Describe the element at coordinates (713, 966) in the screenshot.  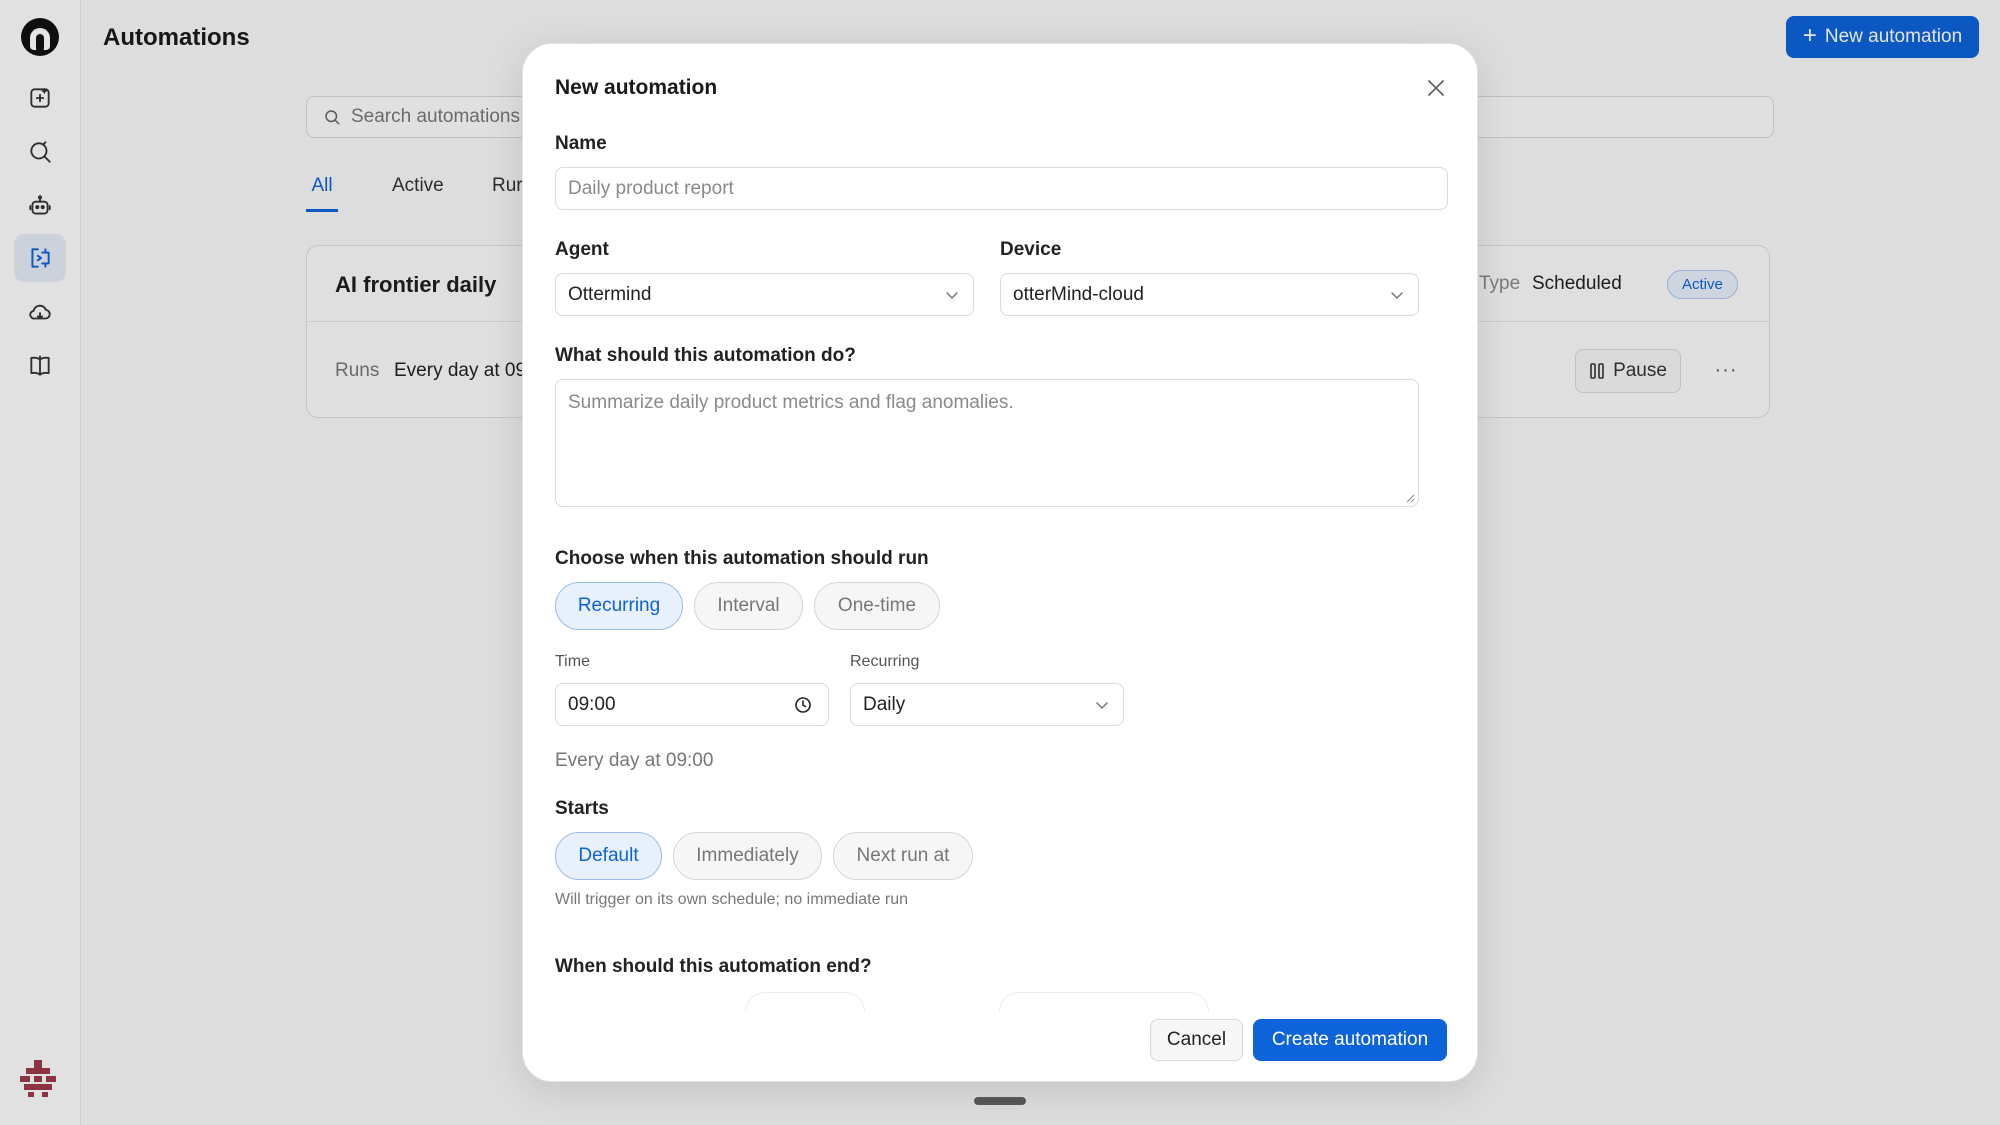
I see `end-label: When should this automation end?` at that location.